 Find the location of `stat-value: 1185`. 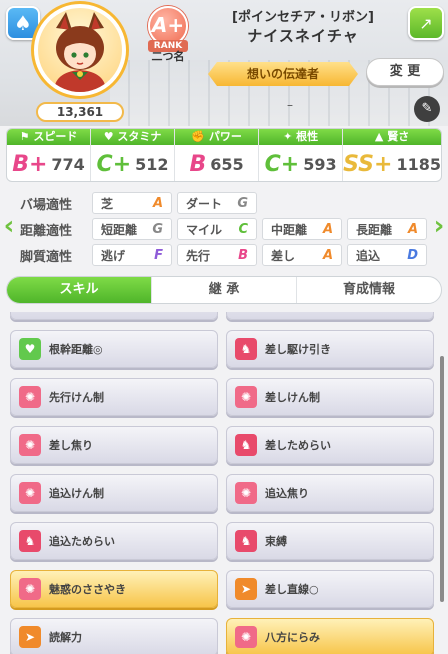

stat-value: 1185 is located at coordinates (418, 164).